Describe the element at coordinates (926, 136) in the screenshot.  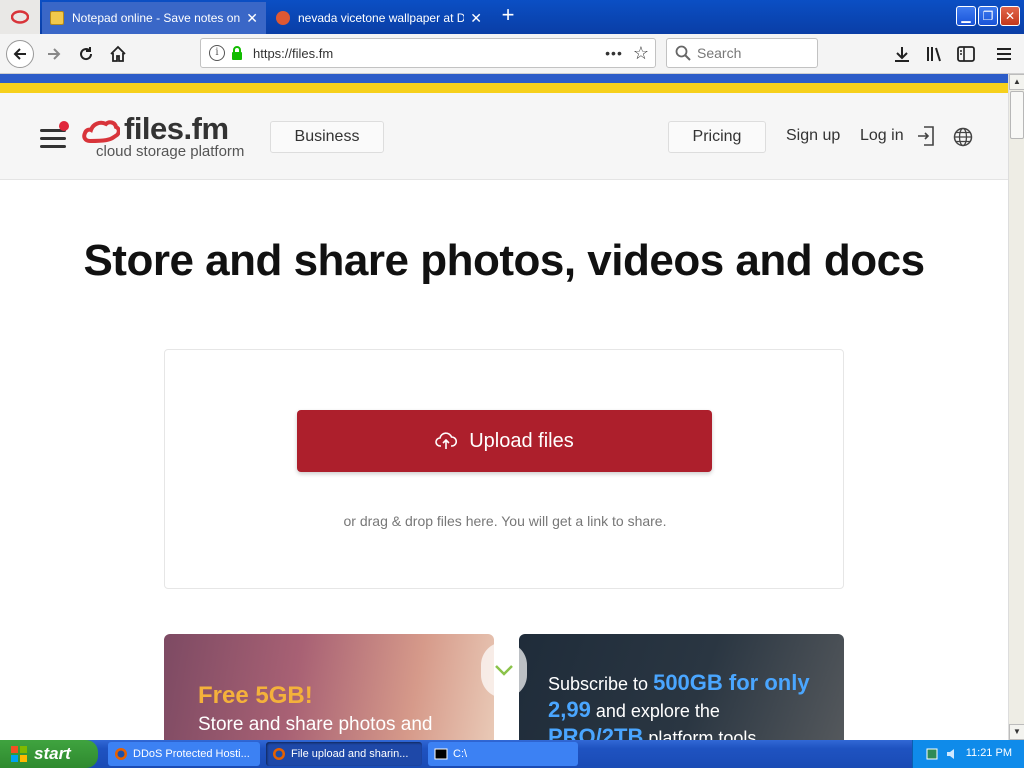
I see `login-icon` at that location.